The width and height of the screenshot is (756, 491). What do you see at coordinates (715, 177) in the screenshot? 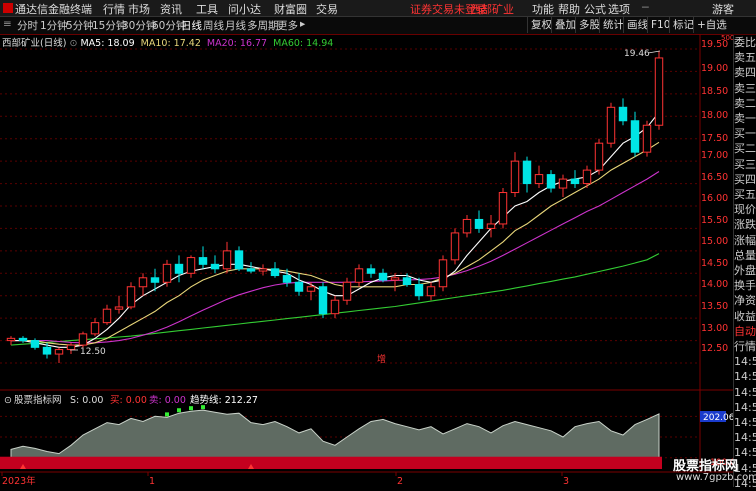
I see `price-tick: 16.50` at bounding box center [715, 177].